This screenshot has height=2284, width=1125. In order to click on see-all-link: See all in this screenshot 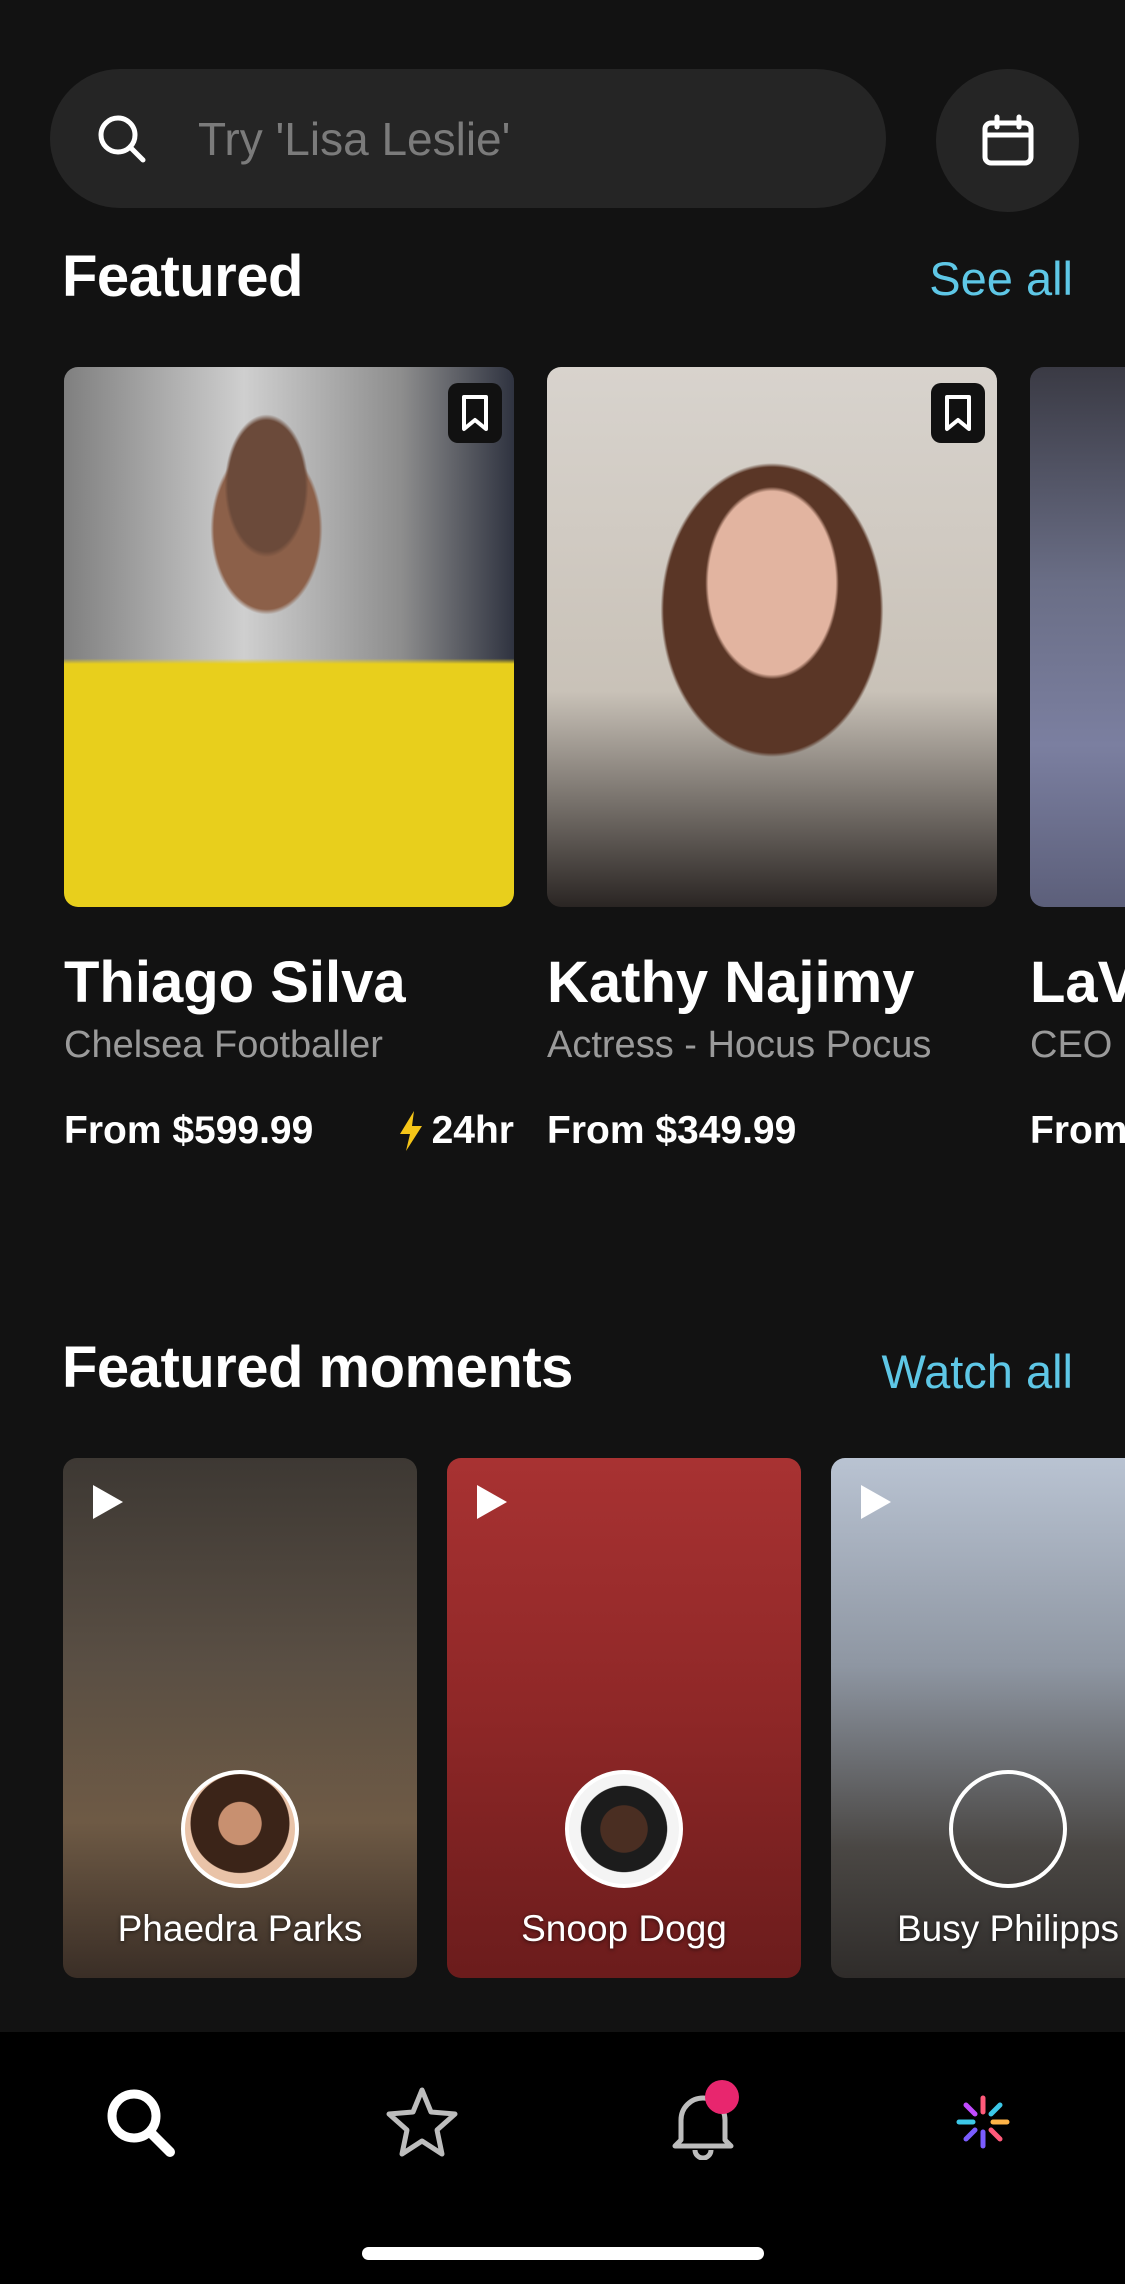, I will do `click(1001, 278)`.